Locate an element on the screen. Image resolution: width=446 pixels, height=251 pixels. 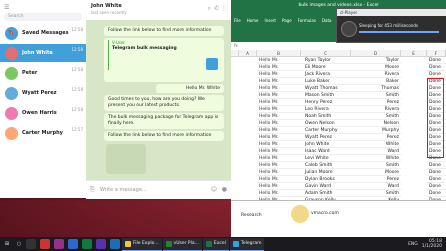
full-name-cell: Wyatt Perez is located at coordinates (326, 137).